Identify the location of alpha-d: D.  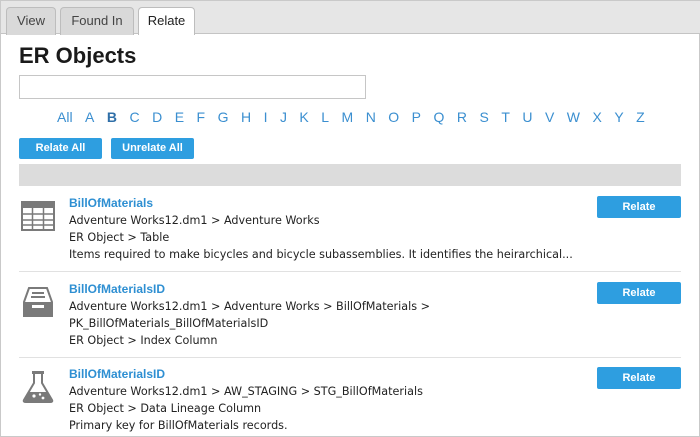
(157, 117).